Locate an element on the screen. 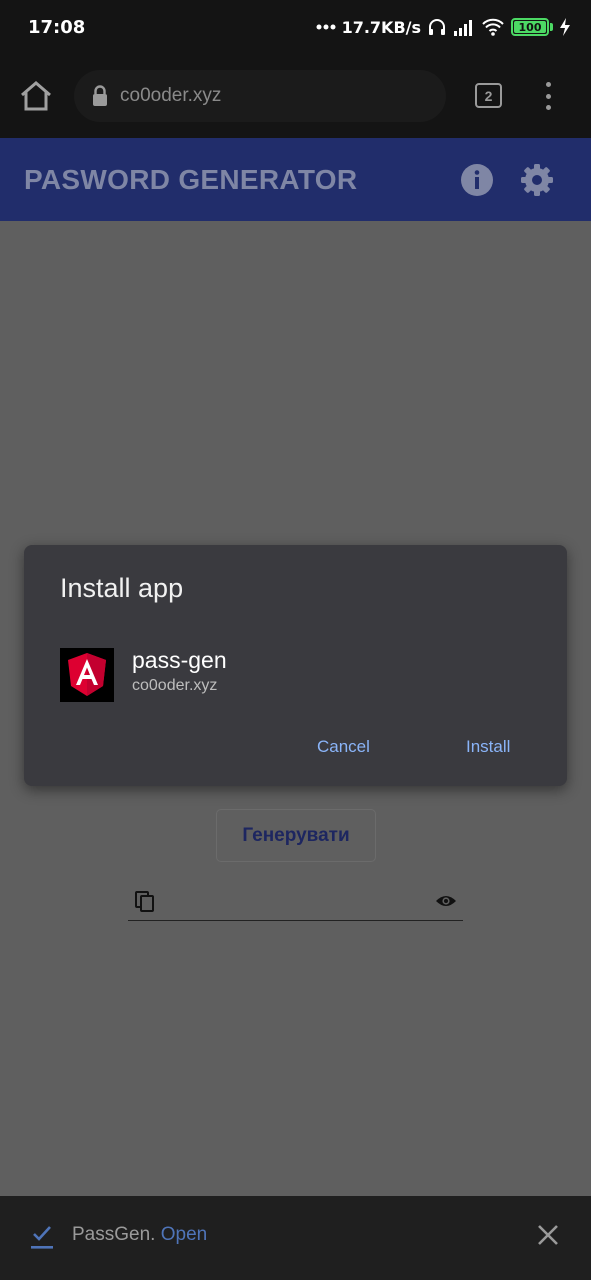 Image resolution: width=591 pixels, height=1280 pixels. dialog-title: Install app is located at coordinates (122, 588).